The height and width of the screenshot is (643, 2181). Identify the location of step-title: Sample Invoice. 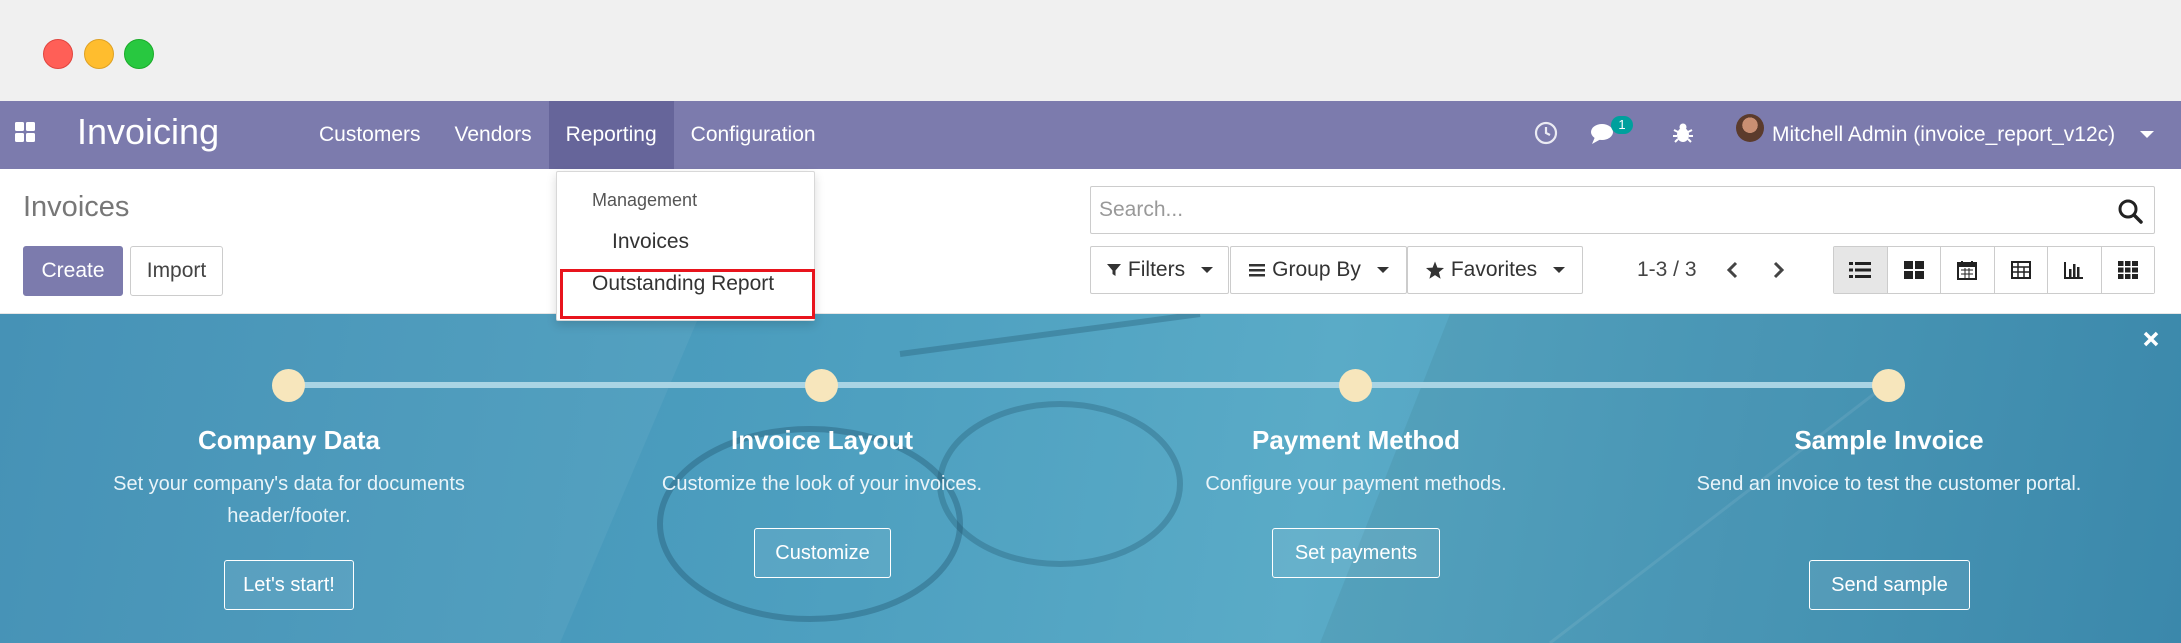
(1889, 440).